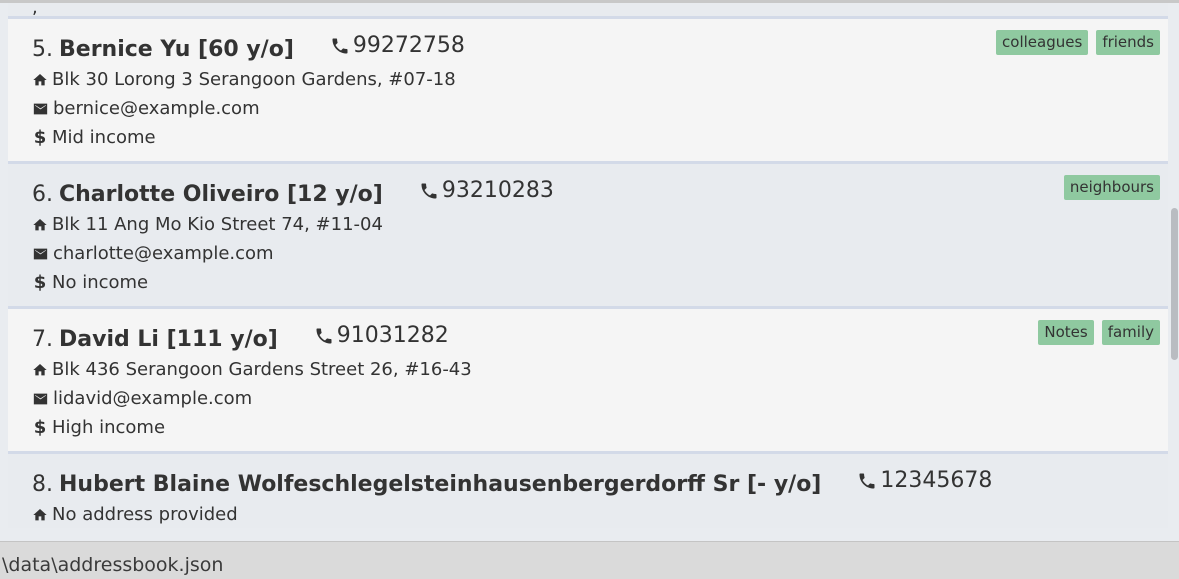 The width and height of the screenshot is (1179, 579). Describe the element at coordinates (497, 190) in the screenshot. I see `person-phone-number: 93210283` at that location.